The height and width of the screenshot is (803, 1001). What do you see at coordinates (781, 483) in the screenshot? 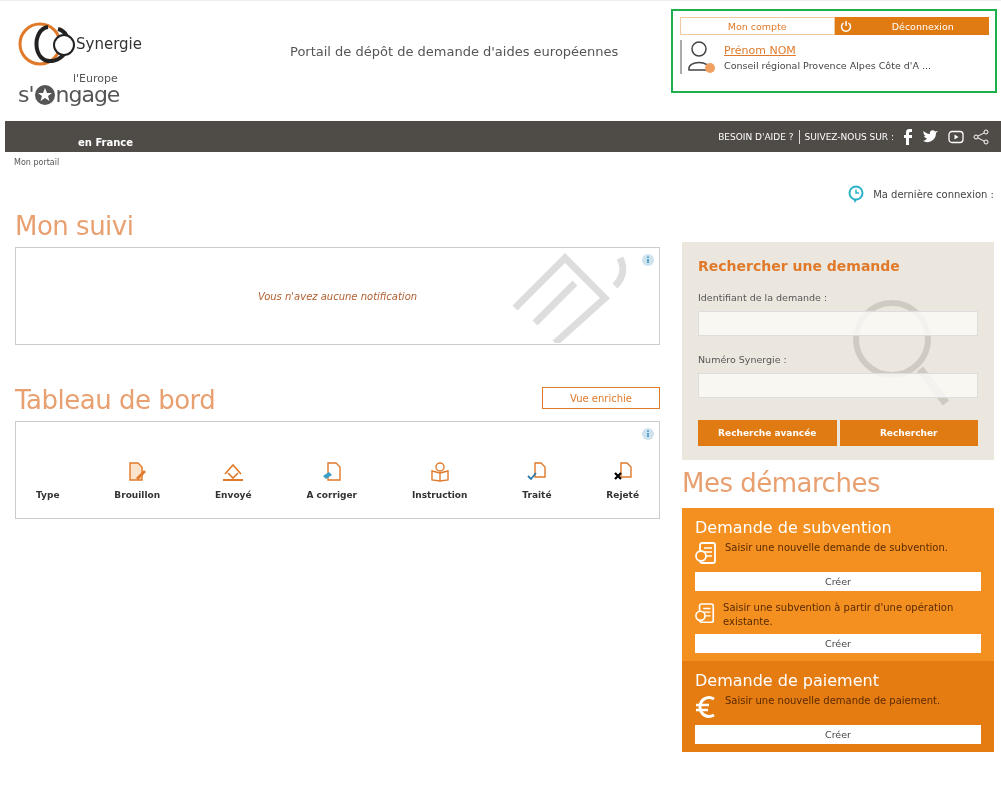
I see `section-title: Mes démarches` at bounding box center [781, 483].